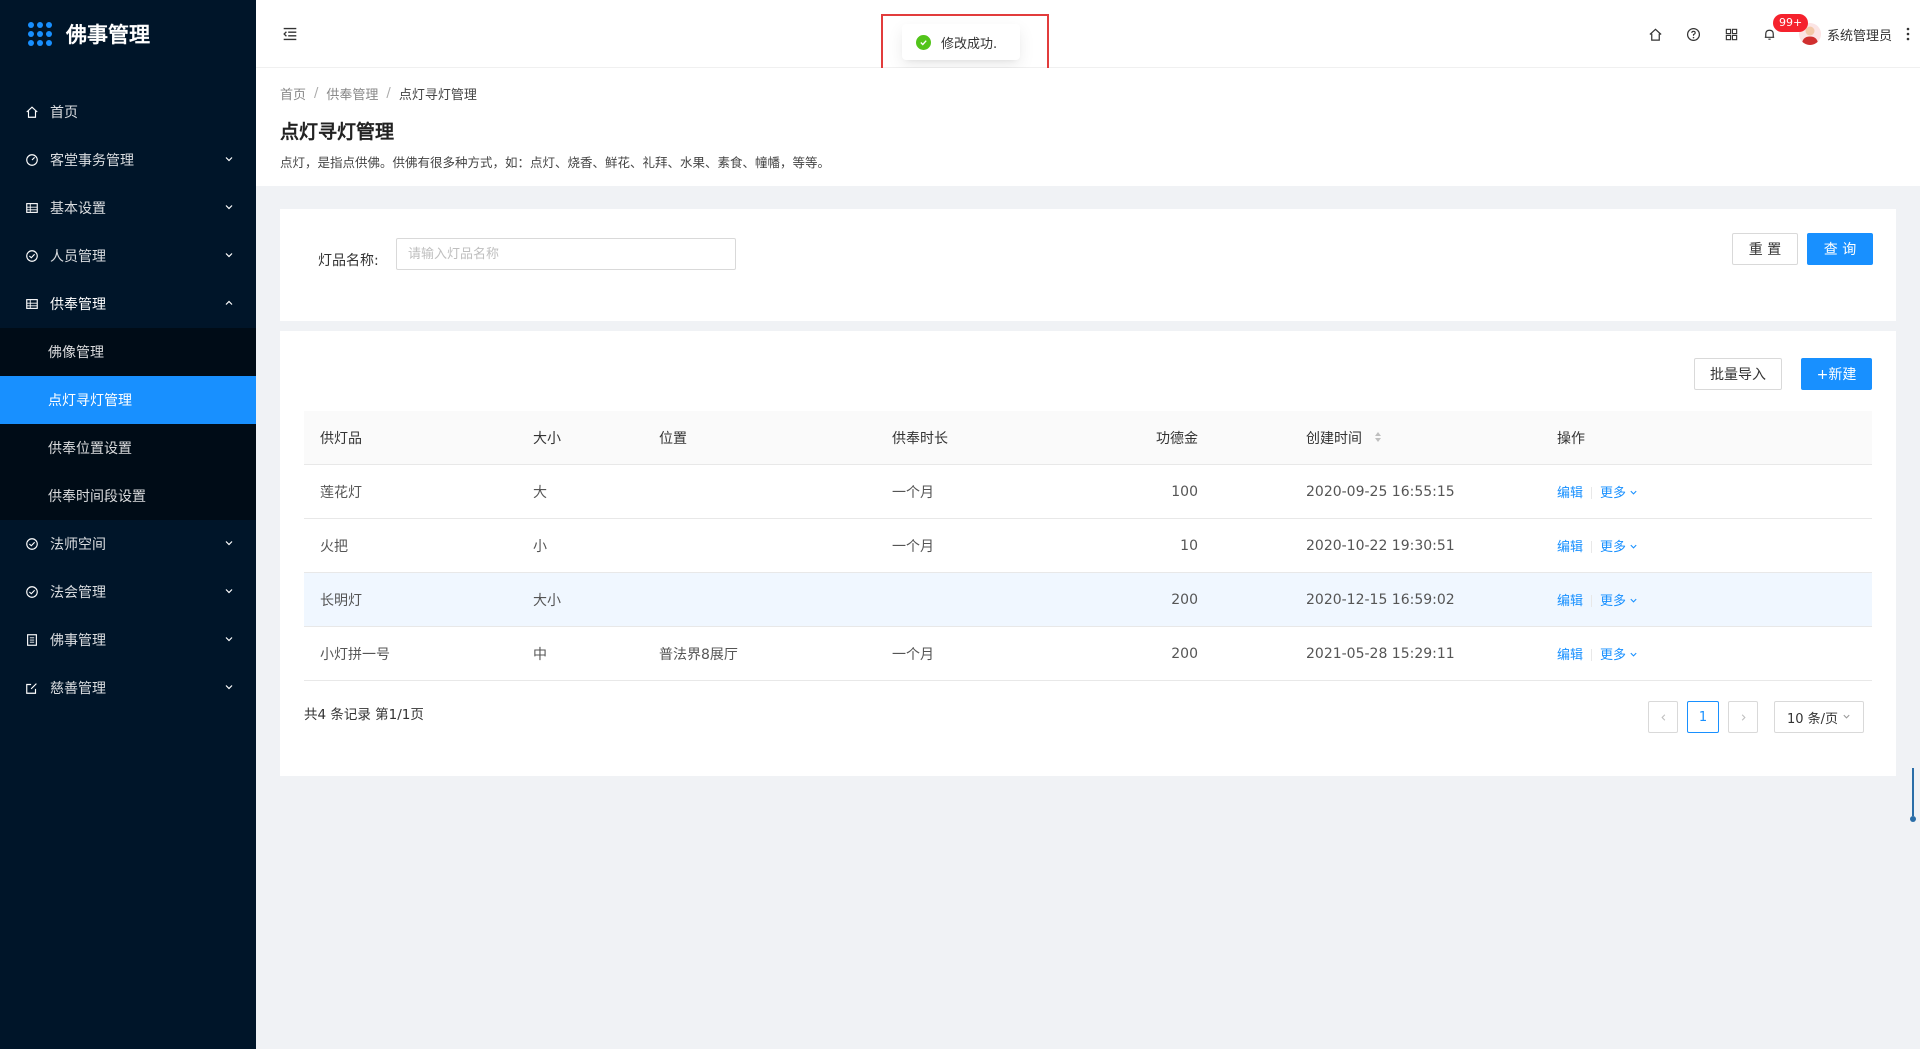  I want to click on next-page-button, so click(1743, 717).